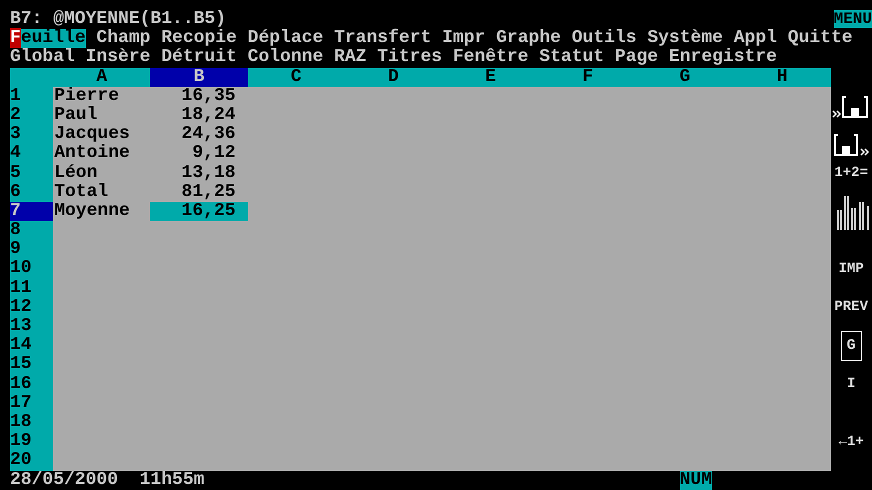 This screenshot has height=490, width=872. I want to click on menu-item: Outils, so click(604, 38).